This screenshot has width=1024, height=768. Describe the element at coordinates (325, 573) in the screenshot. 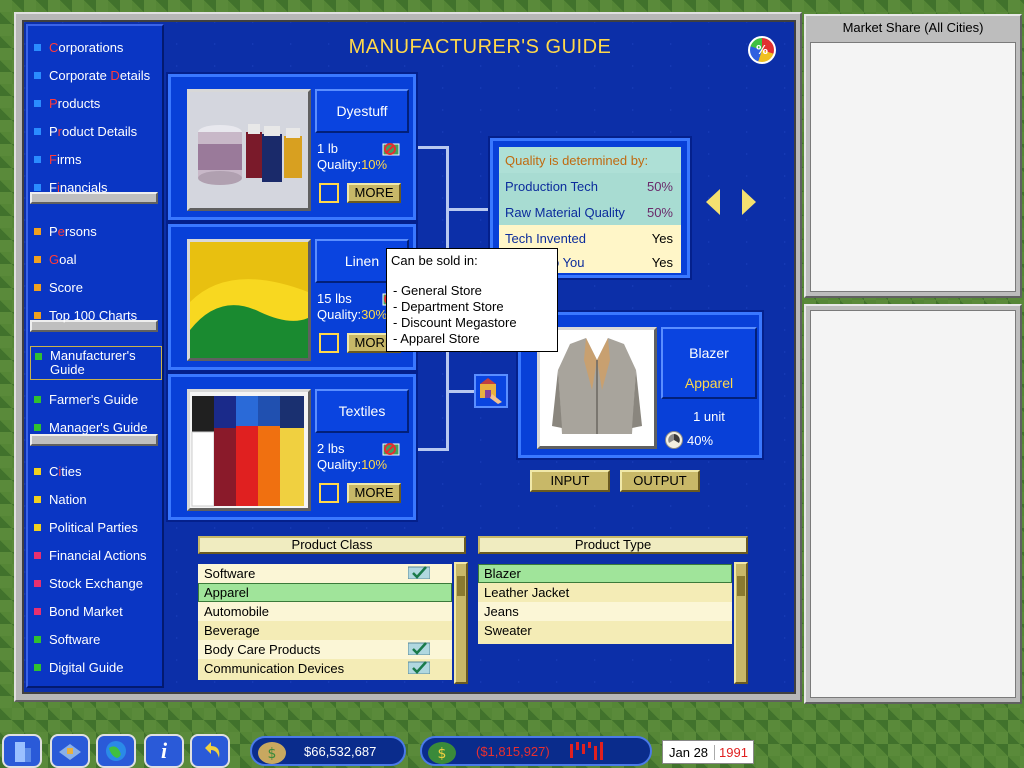

I see `list-item: Software` at that location.